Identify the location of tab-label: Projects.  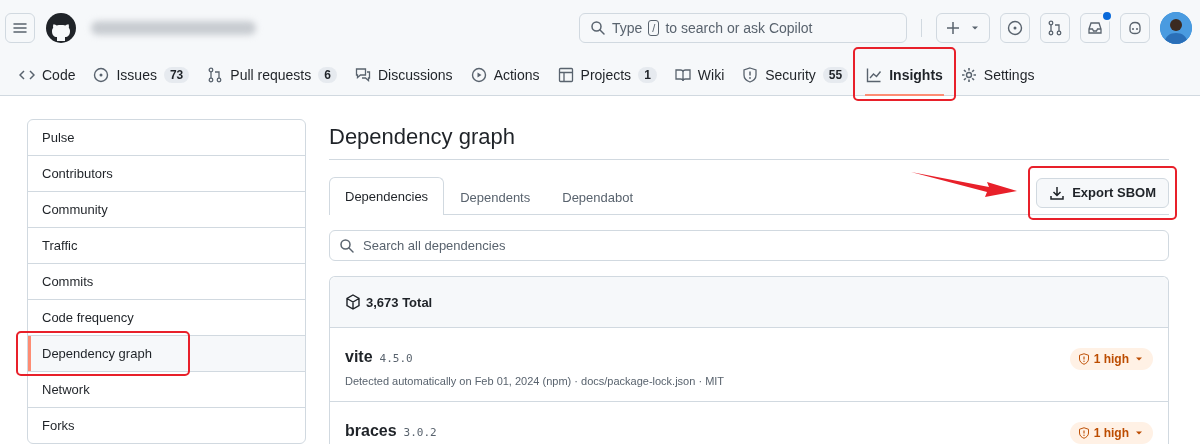
(606, 75).